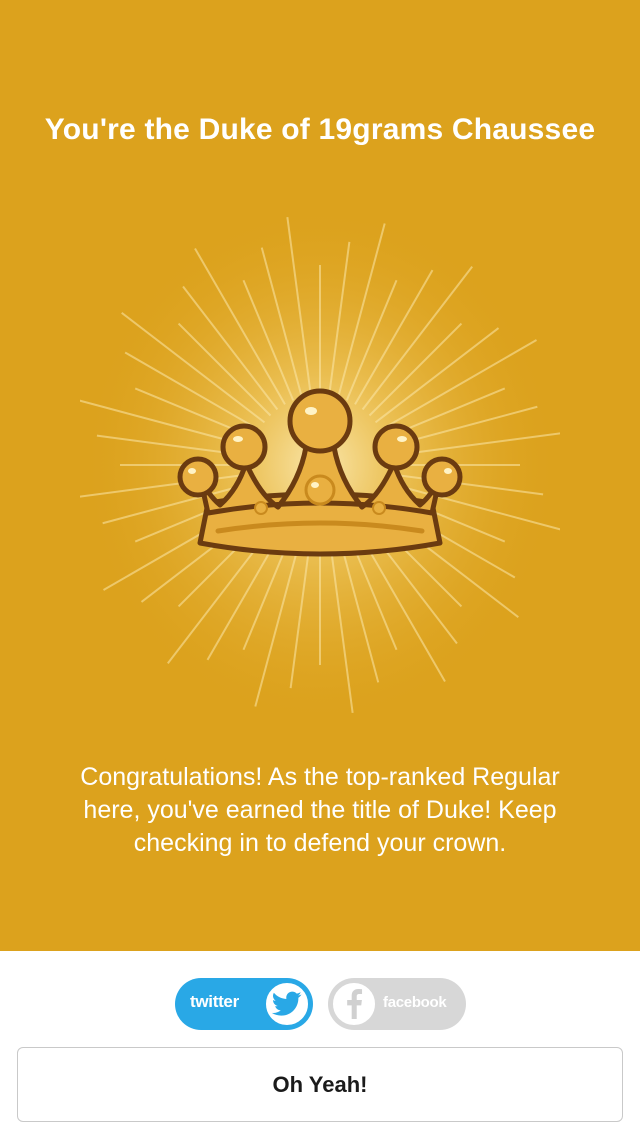 The image size is (640, 1139). Describe the element at coordinates (320, 1004) in the screenshot. I see `share-row: twitter facebook` at that location.